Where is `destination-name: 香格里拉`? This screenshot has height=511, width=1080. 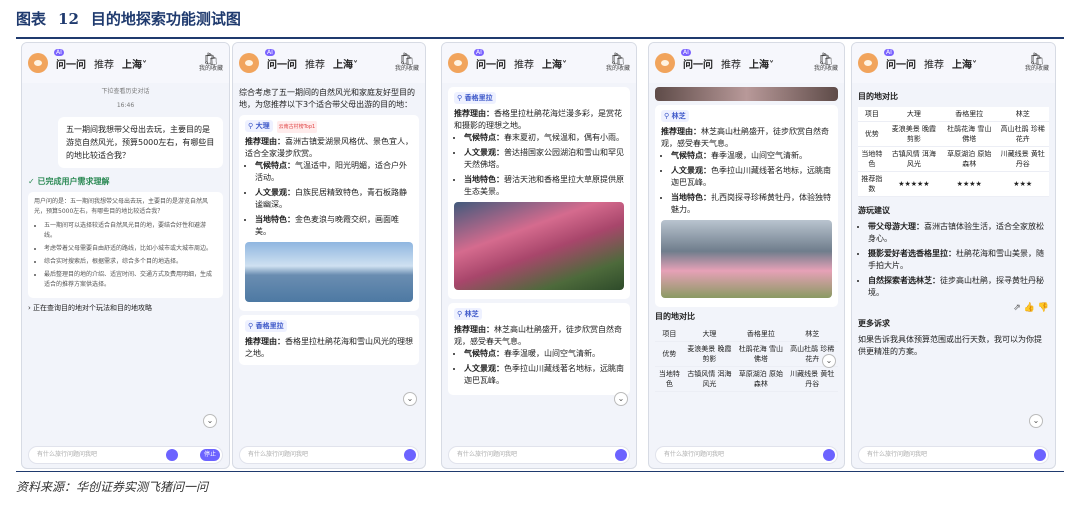 destination-name: 香格里拉 is located at coordinates (269, 326).